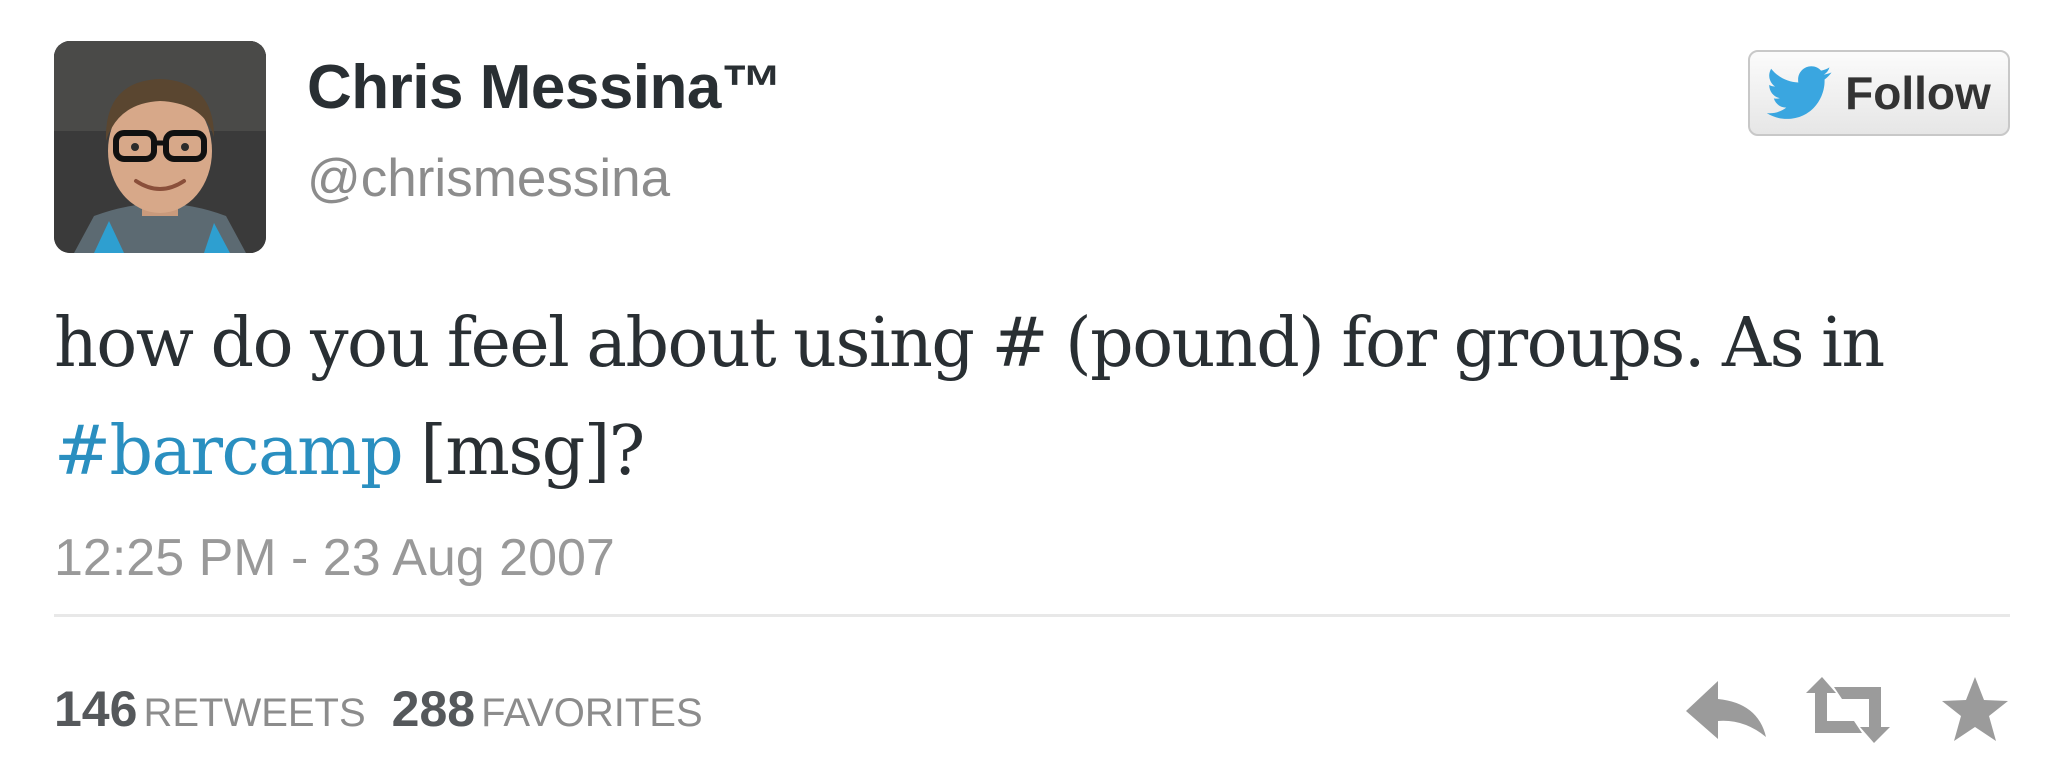 This screenshot has height=774, width=2056. Describe the element at coordinates (229, 451) in the screenshot. I see `hashtag-link: #barcamp` at that location.